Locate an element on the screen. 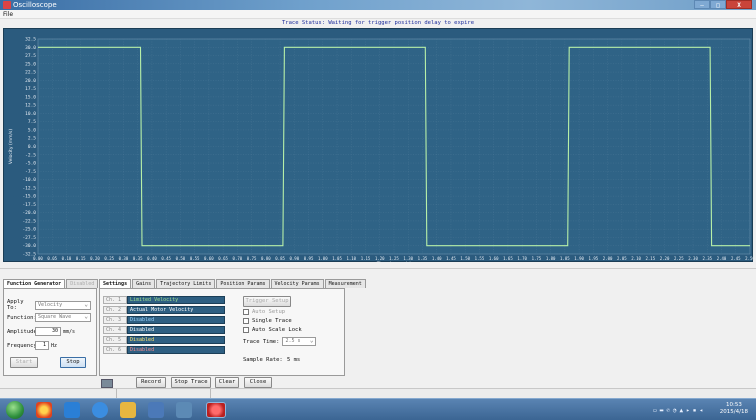 This screenshot has height=420, width=756. x-tick-label: 0.75 is located at coordinates (252, 258).